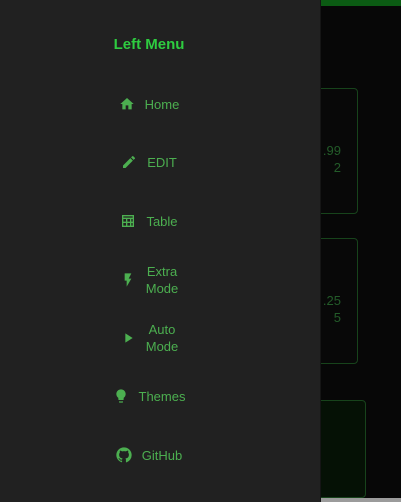 Image resolution: width=401 pixels, height=502 pixels. What do you see at coordinates (128, 221) in the screenshot?
I see `table-icon` at bounding box center [128, 221].